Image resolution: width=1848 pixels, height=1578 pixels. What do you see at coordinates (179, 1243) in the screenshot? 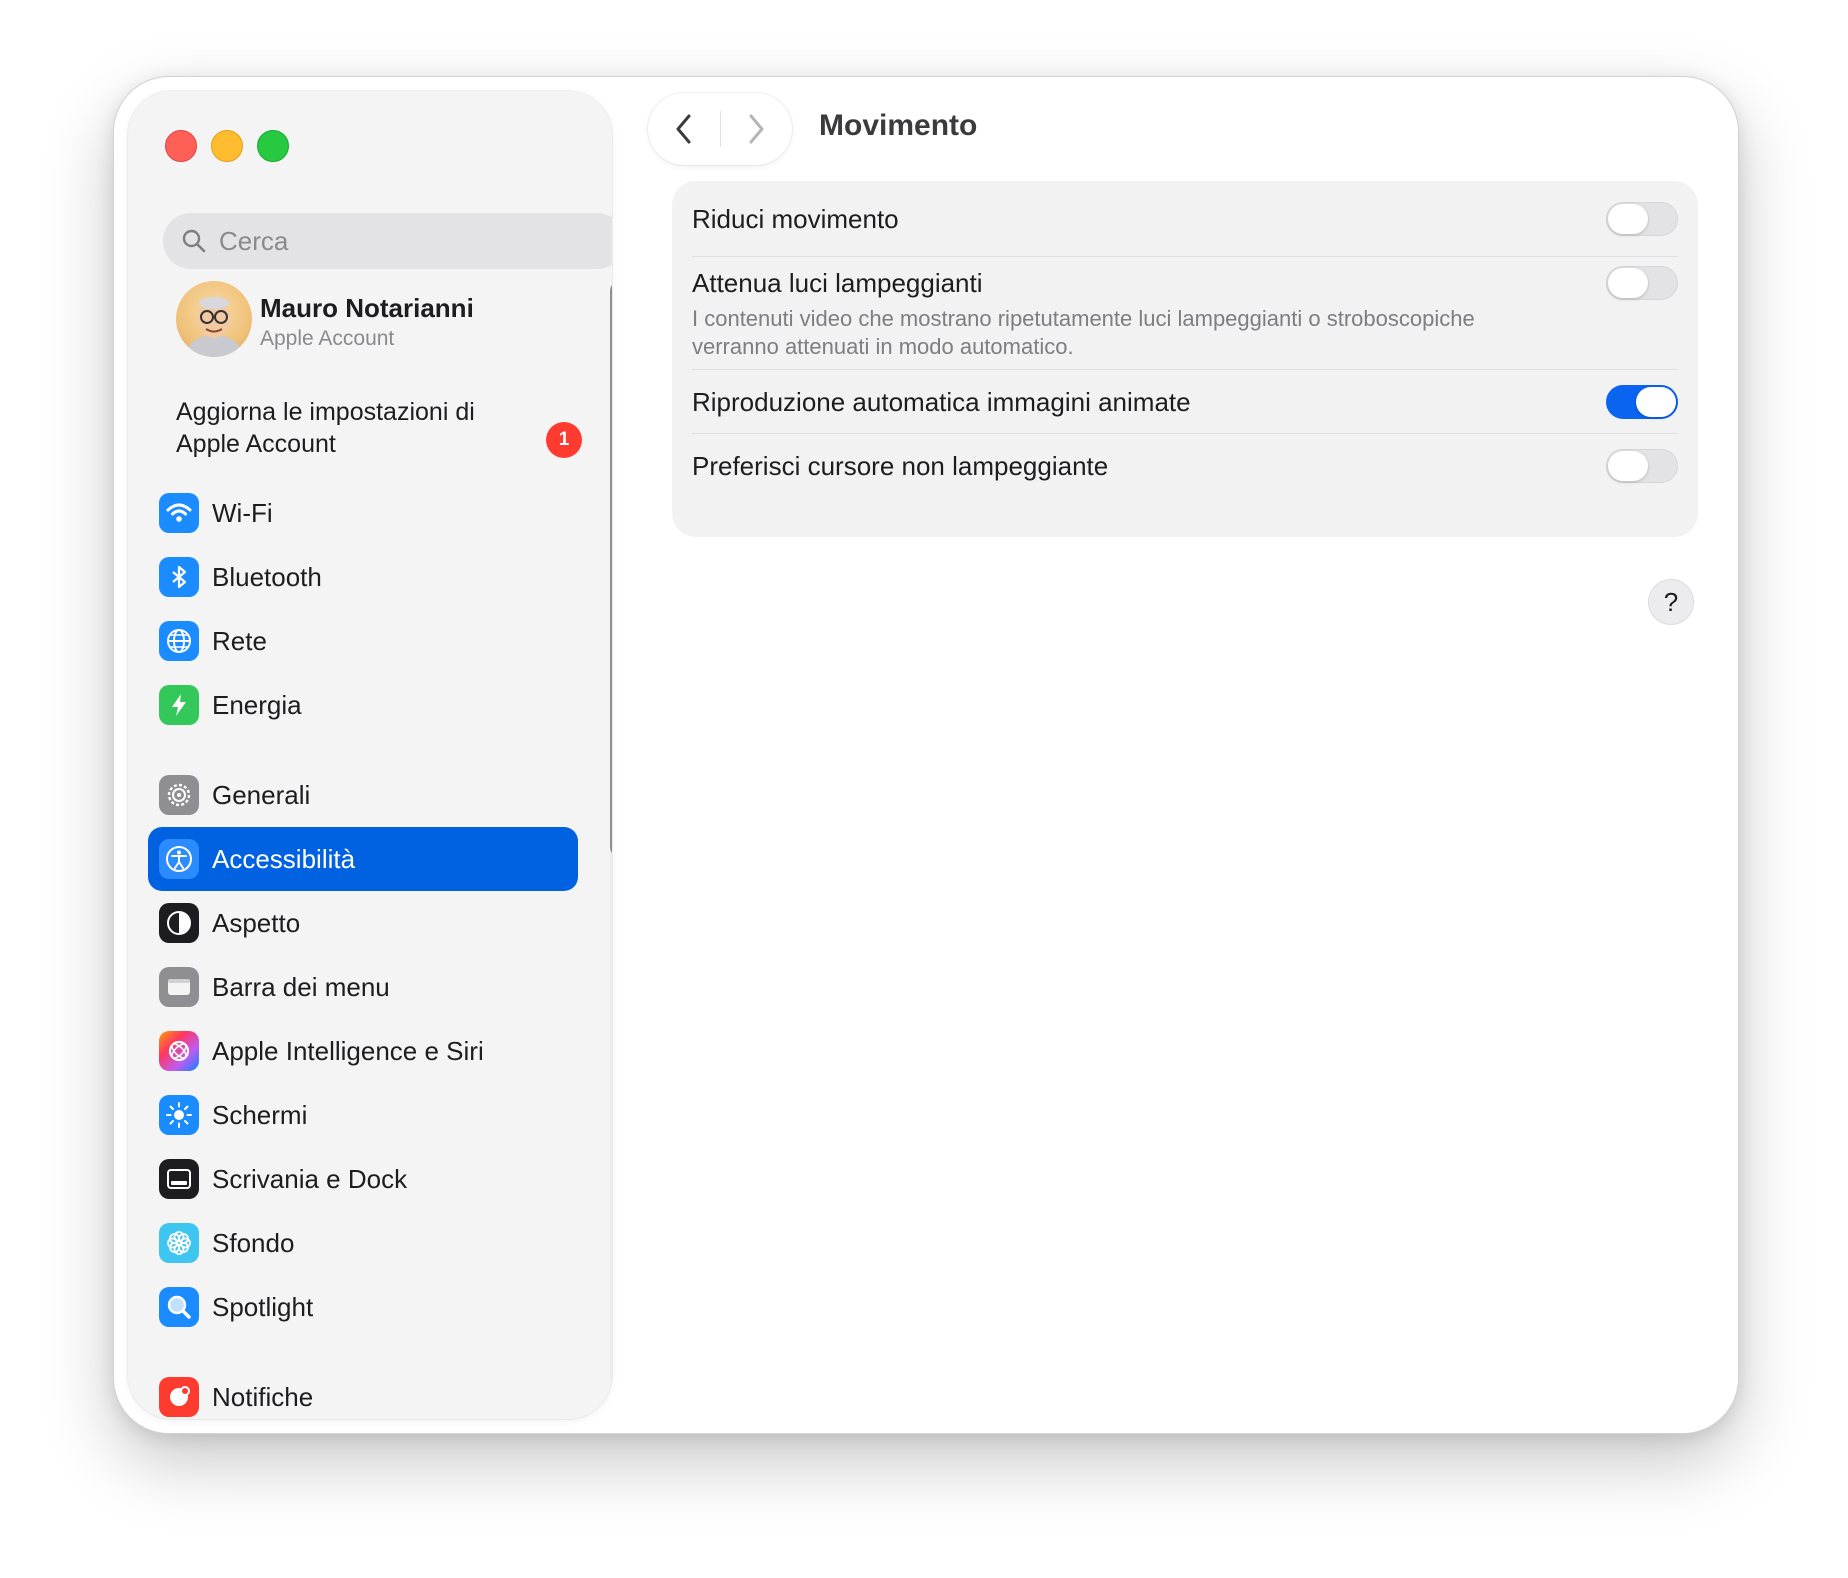
I see `flower-icon` at bounding box center [179, 1243].